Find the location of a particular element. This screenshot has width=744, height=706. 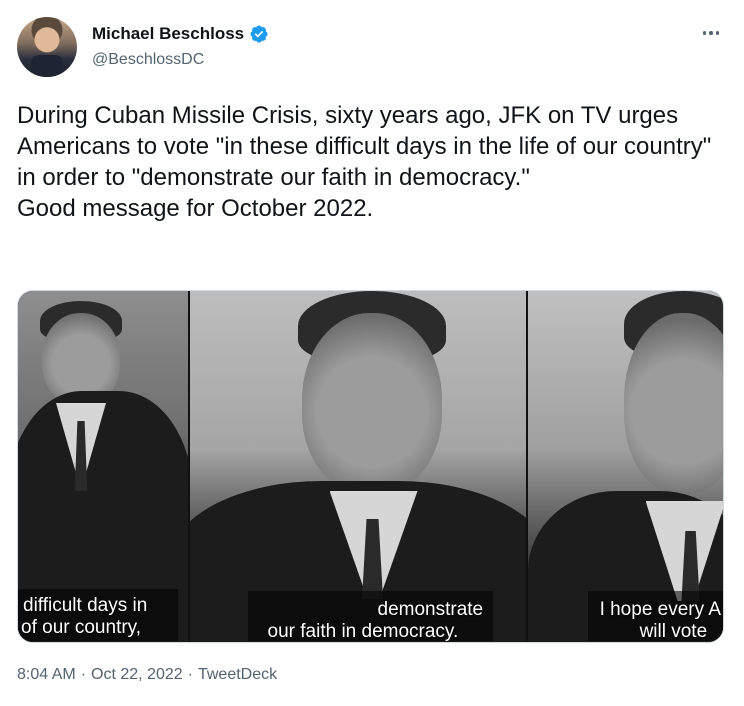

caption-frame-2-line-2: our faith in democracy. is located at coordinates (363, 631).